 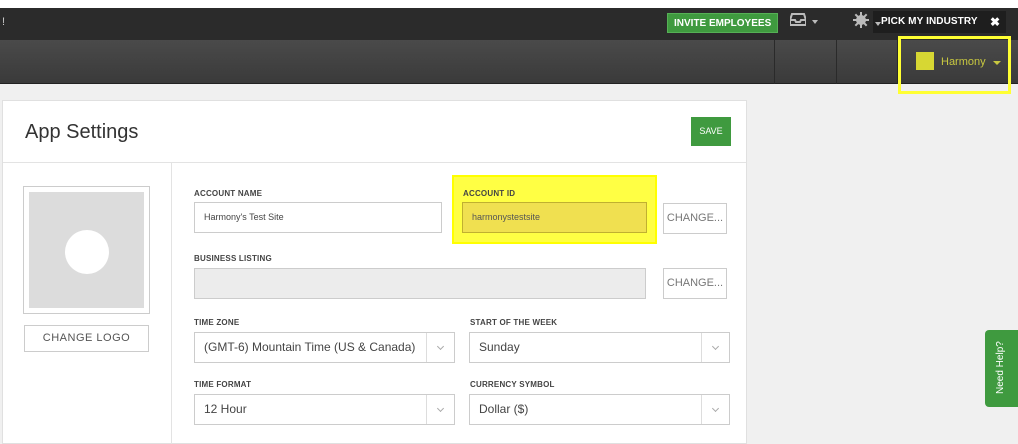 I want to click on close-icon: ✖, so click(x=995, y=22).